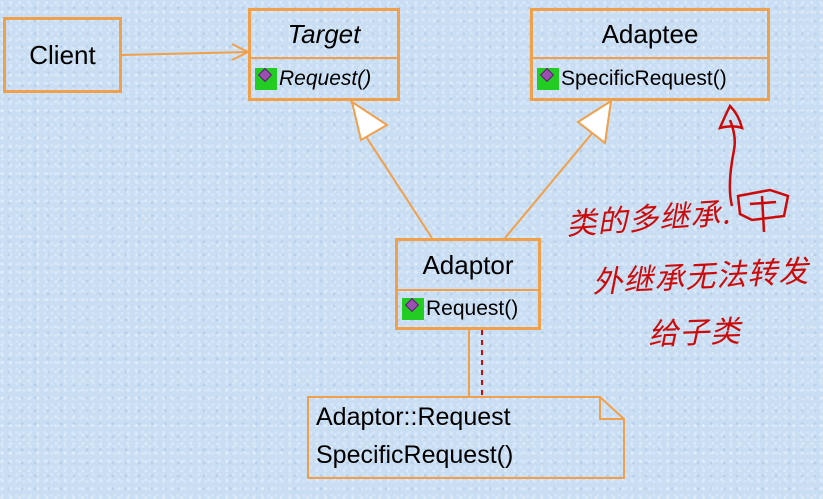  What do you see at coordinates (185, 53) in the screenshot?
I see `association-line` at bounding box center [185, 53].